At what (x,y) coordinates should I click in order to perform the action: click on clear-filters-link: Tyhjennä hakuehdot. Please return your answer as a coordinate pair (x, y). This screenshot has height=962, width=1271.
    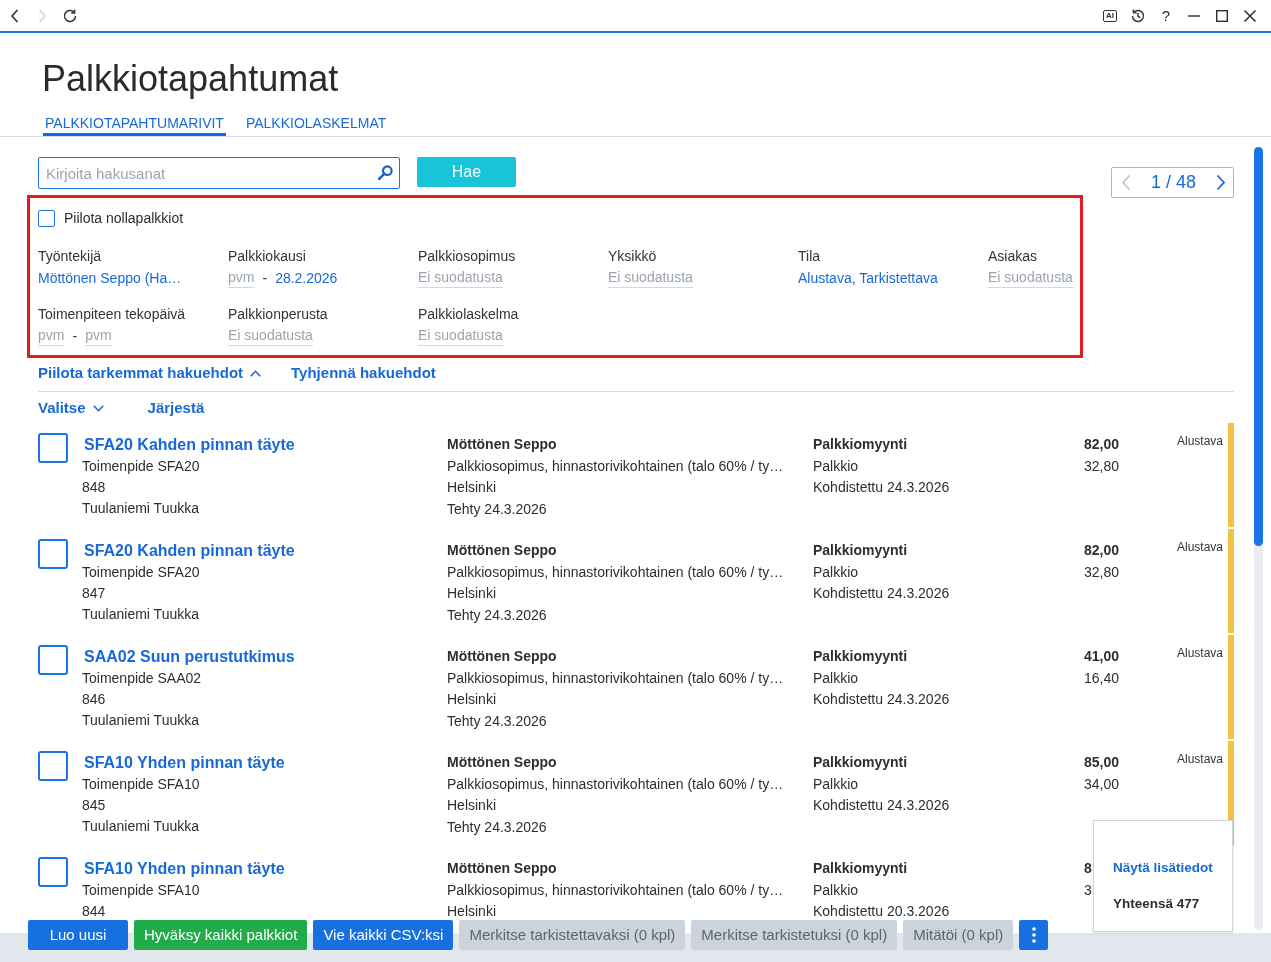
    Looking at the image, I should click on (363, 373).